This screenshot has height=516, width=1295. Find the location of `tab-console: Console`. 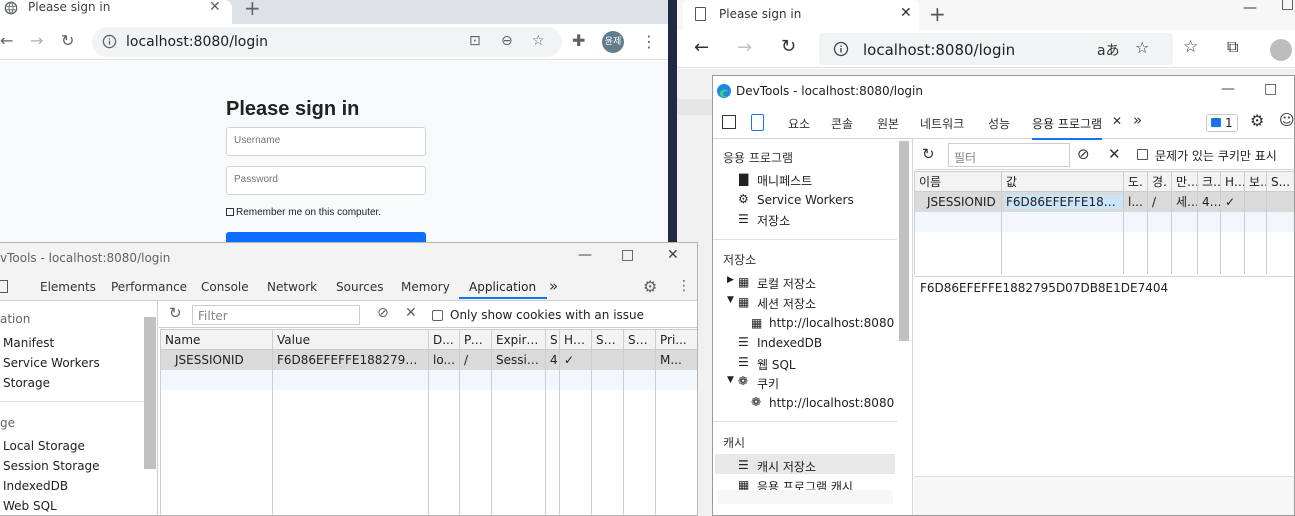

tab-console: Console is located at coordinates (225, 287).